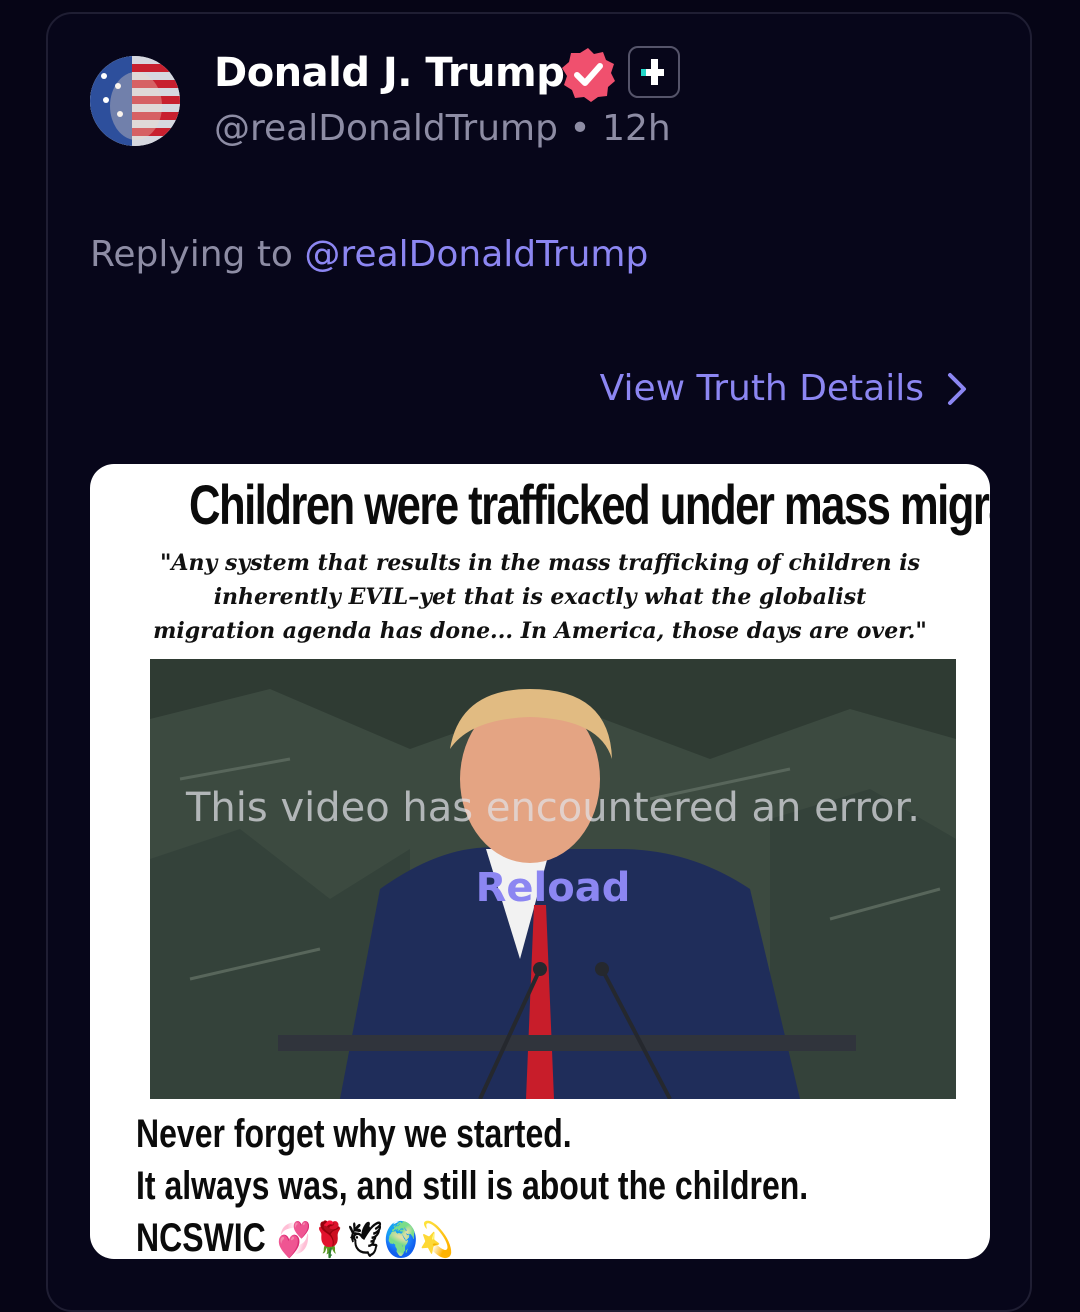 The width and height of the screenshot is (1080, 1312). What do you see at coordinates (135, 101) in the screenshot?
I see `avatar` at bounding box center [135, 101].